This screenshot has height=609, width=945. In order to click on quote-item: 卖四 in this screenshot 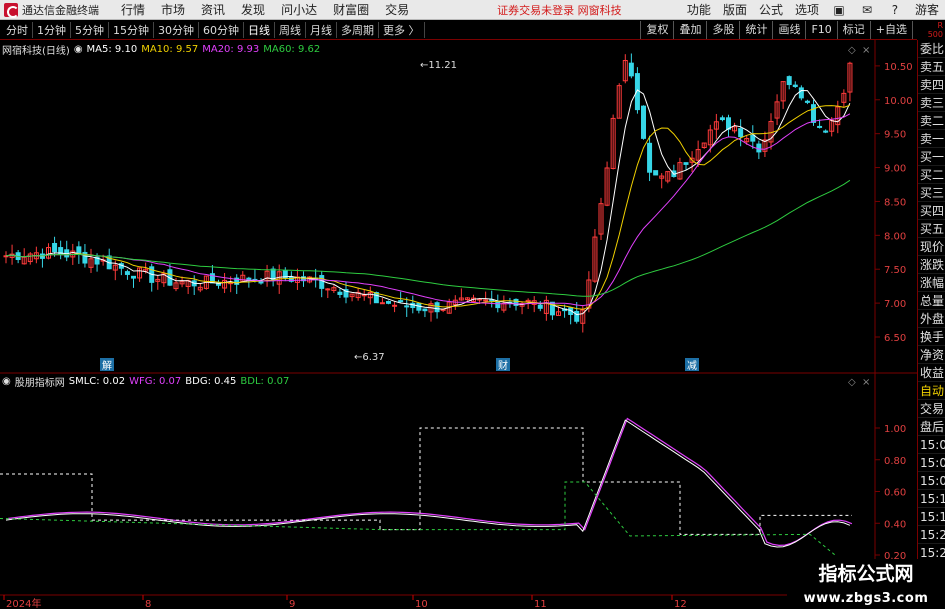, I will do `click(931, 85)`.